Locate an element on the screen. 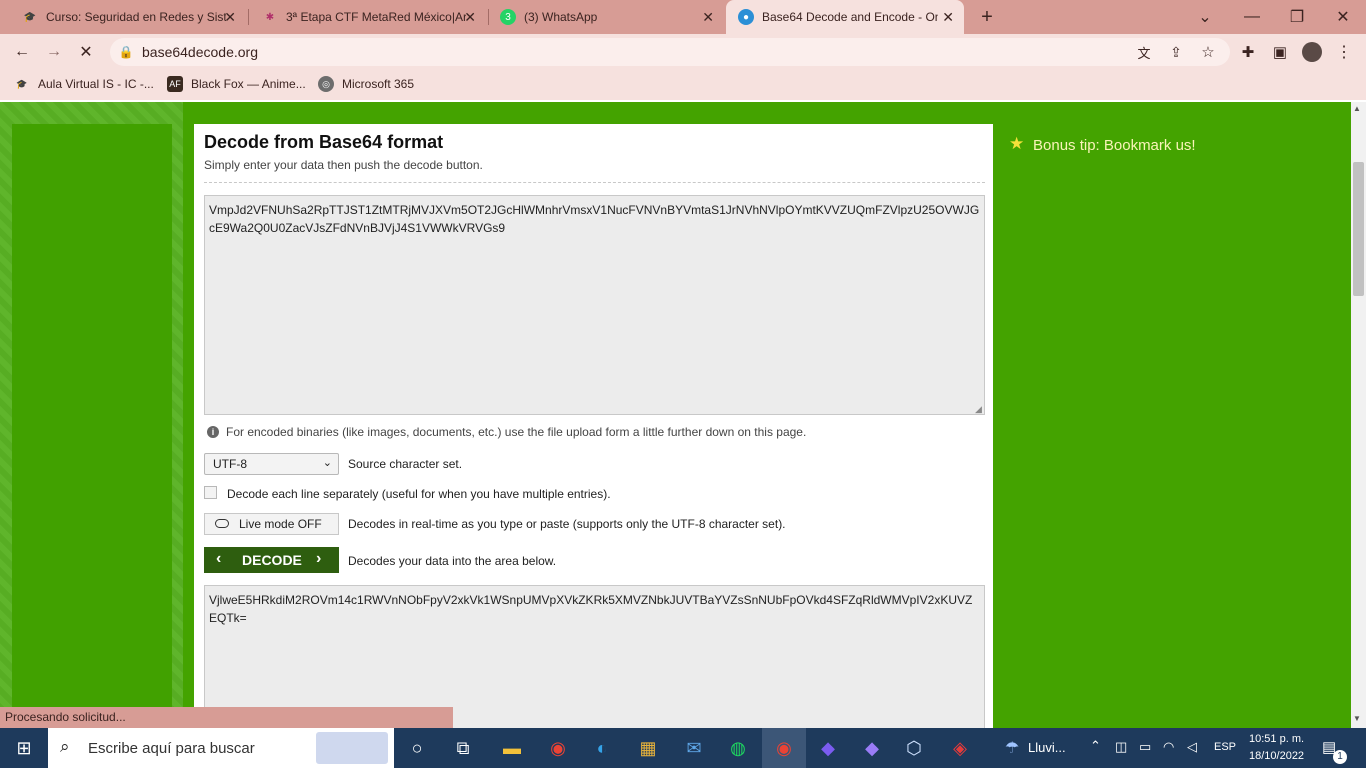 The height and width of the screenshot is (768, 1366). obsidian-icon: ◆ is located at coordinates (828, 748).